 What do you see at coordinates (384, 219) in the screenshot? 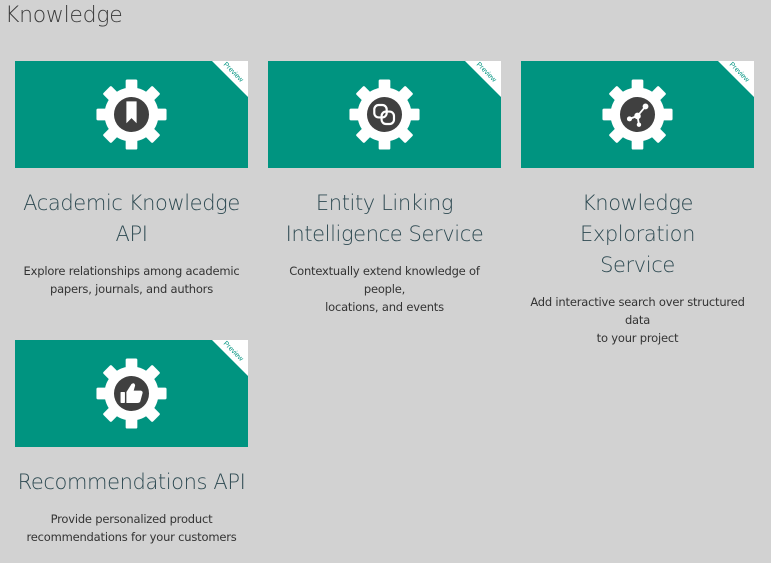
I see `card-title: Entity Linking Intelligence Service` at bounding box center [384, 219].